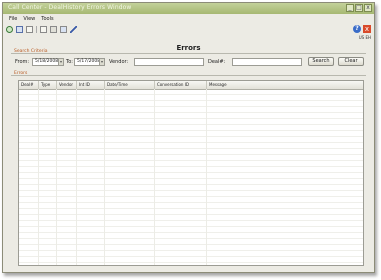 This screenshot has height=280, width=381. What do you see at coordinates (188, 19) in the screenshot?
I see `menu-bar: File View Tools` at bounding box center [188, 19].